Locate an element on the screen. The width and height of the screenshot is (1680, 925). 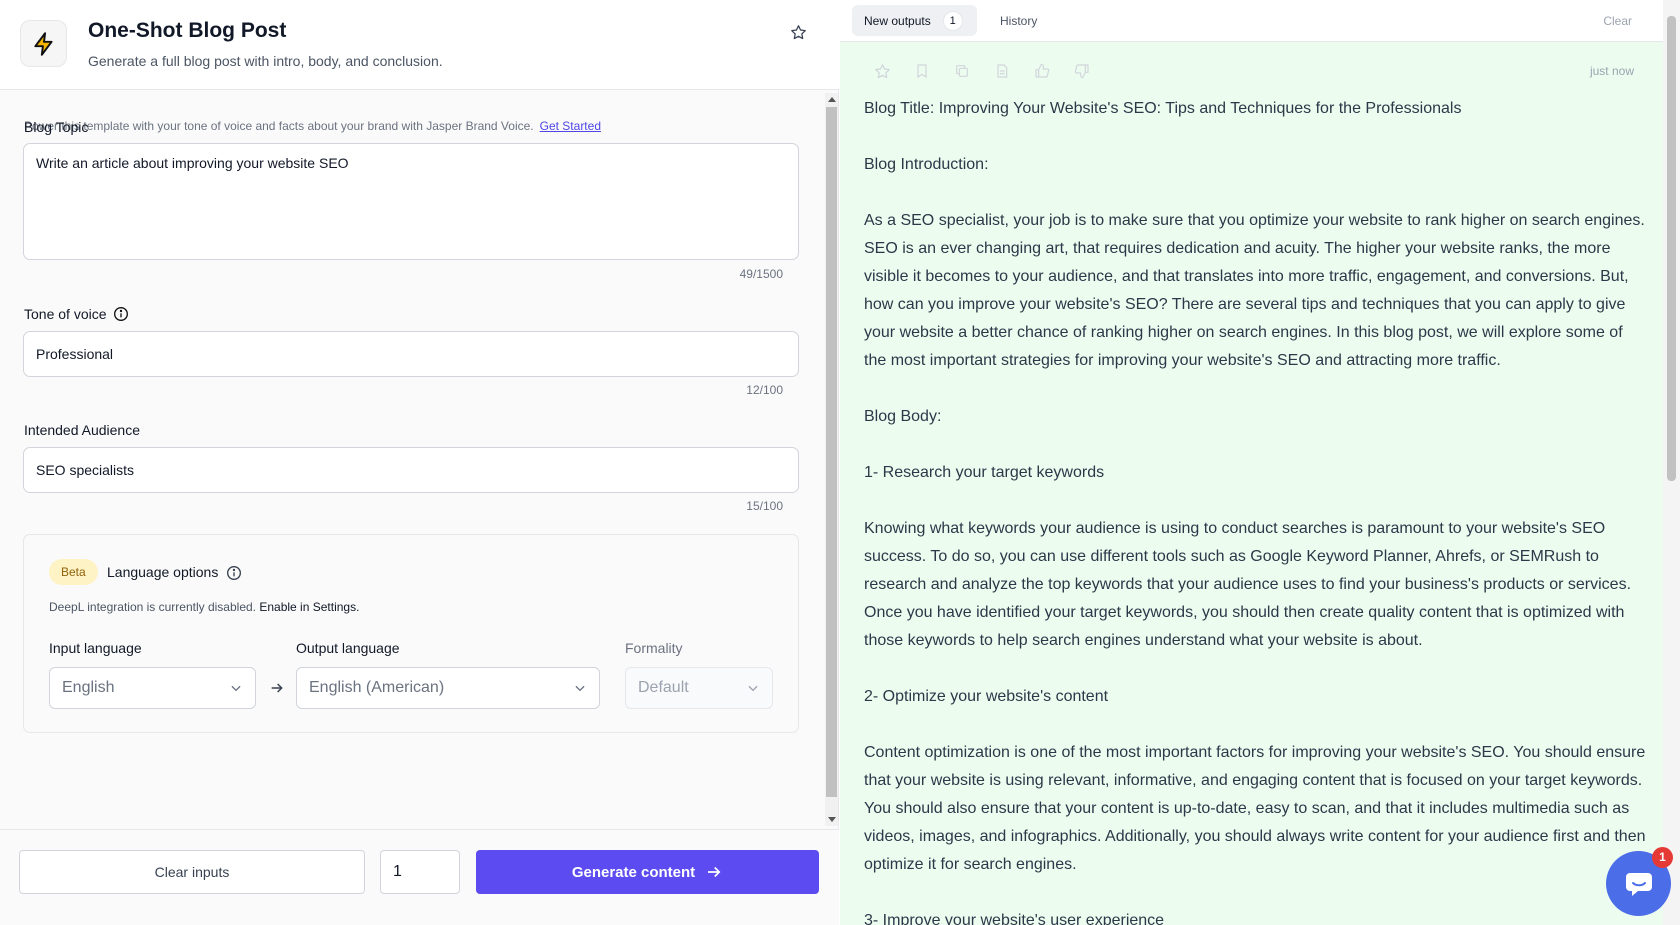
thumbs-up-icon is located at coordinates (1042, 70).